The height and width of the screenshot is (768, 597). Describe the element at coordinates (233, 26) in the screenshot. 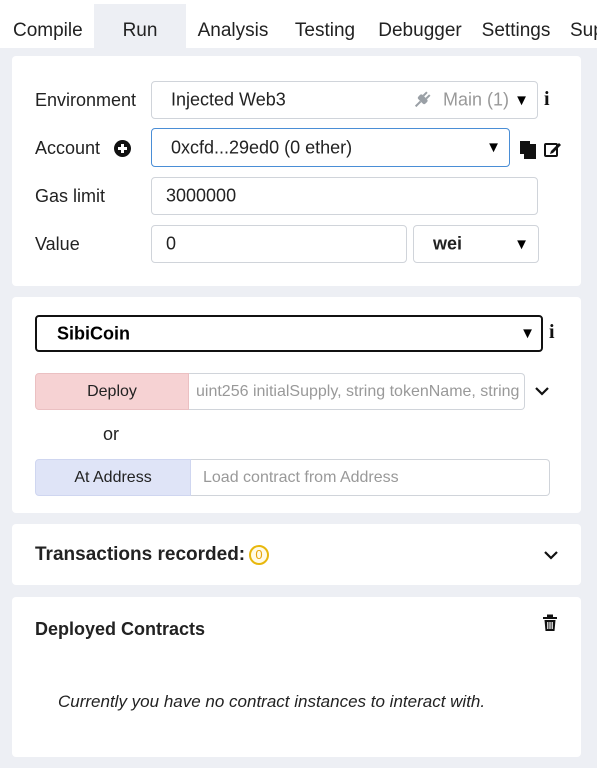

I see `tab-analysis: Analysis` at that location.